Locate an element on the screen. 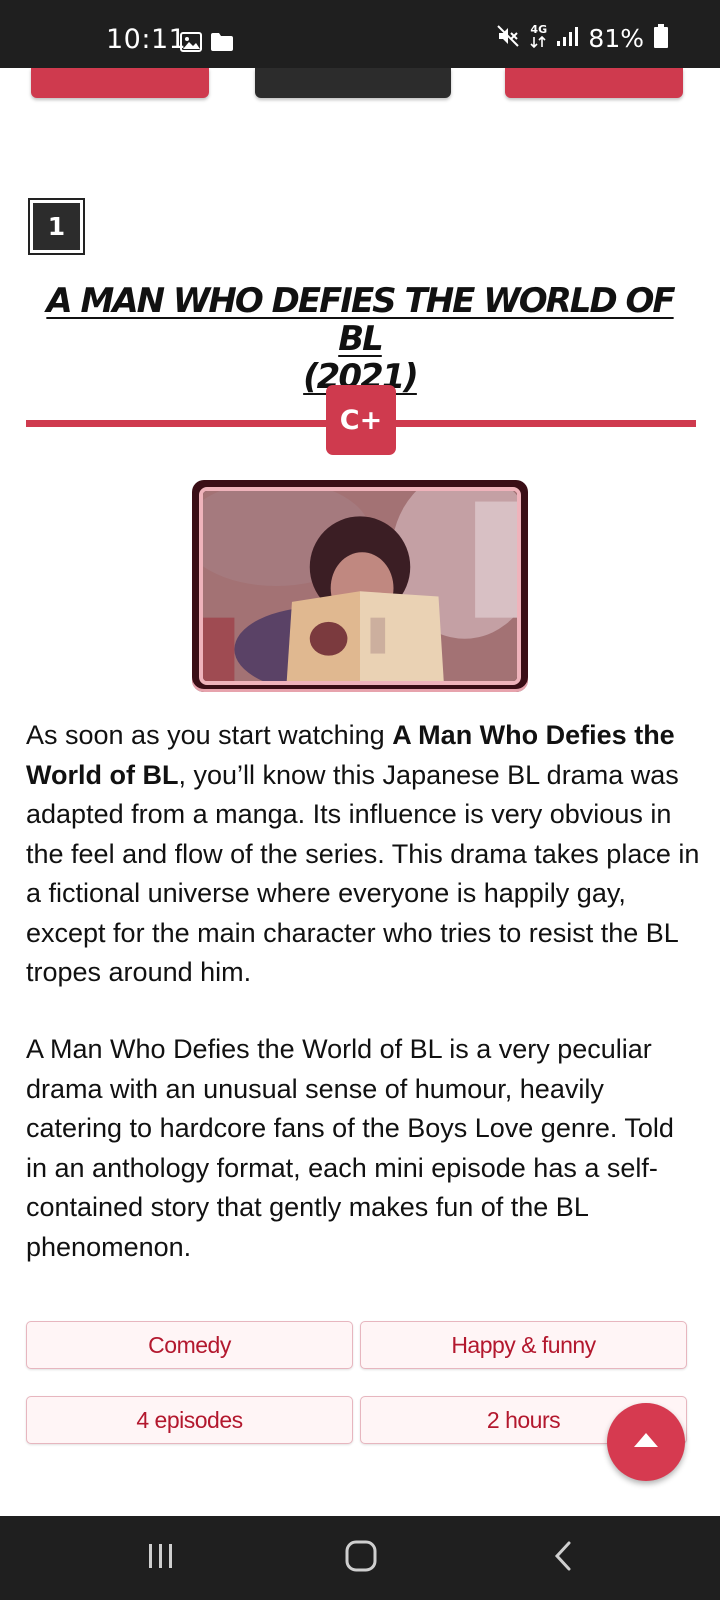 The image size is (720, 1600). tag-mood: Happy & funny is located at coordinates (523, 1345).